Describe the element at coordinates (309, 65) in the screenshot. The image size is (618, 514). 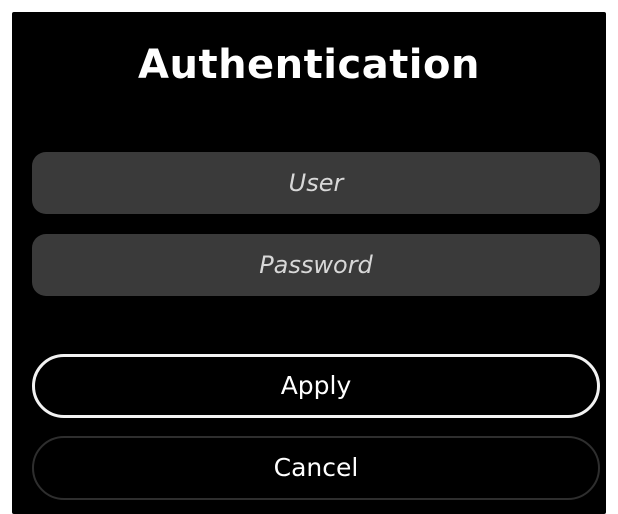
I see `dialog-title: Authentication` at that location.